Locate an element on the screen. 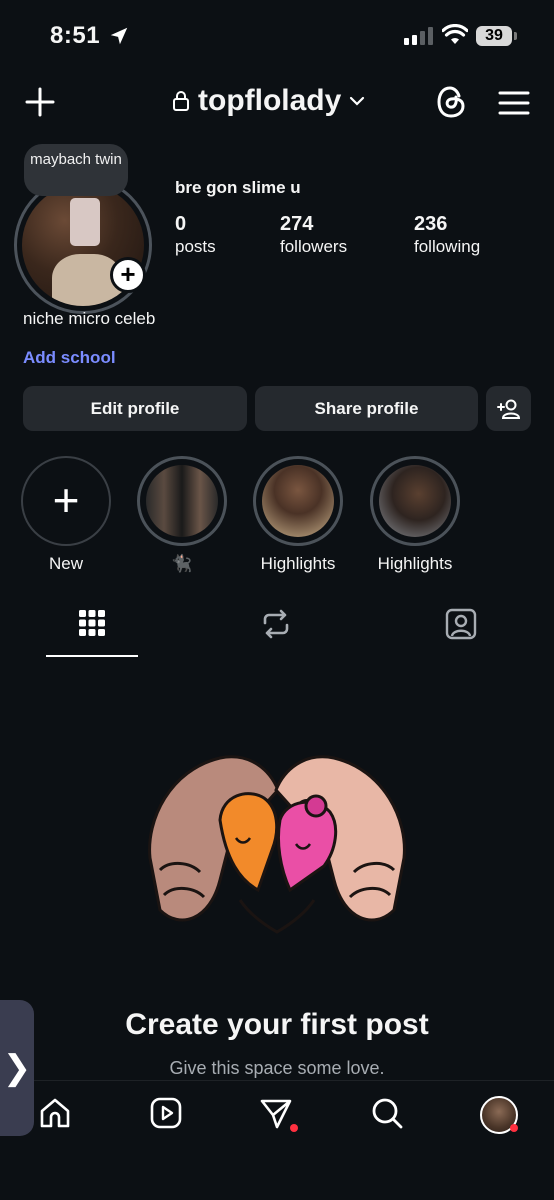  battery-indicator: 39 is located at coordinates (494, 36).